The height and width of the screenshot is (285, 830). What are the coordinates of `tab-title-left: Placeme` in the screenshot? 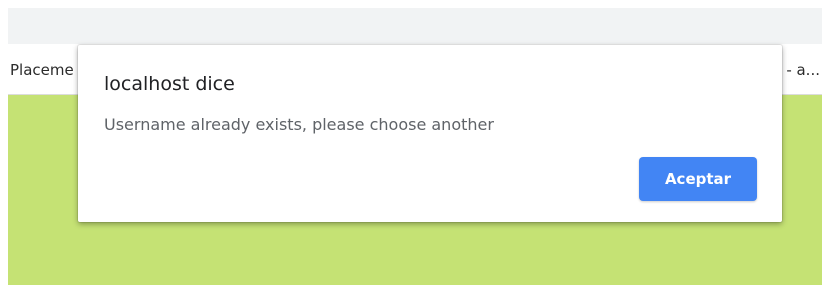 It's located at (45, 70).